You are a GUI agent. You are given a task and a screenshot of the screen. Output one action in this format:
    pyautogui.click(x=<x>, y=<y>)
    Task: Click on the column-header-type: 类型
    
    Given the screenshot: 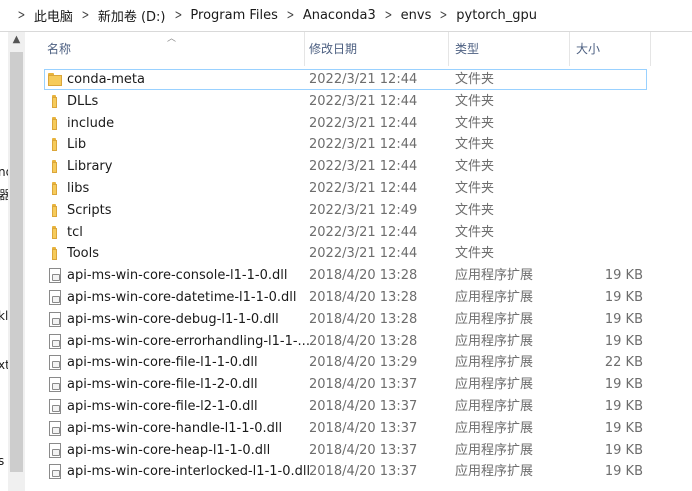 What is the action you would take?
    pyautogui.click(x=509, y=49)
    